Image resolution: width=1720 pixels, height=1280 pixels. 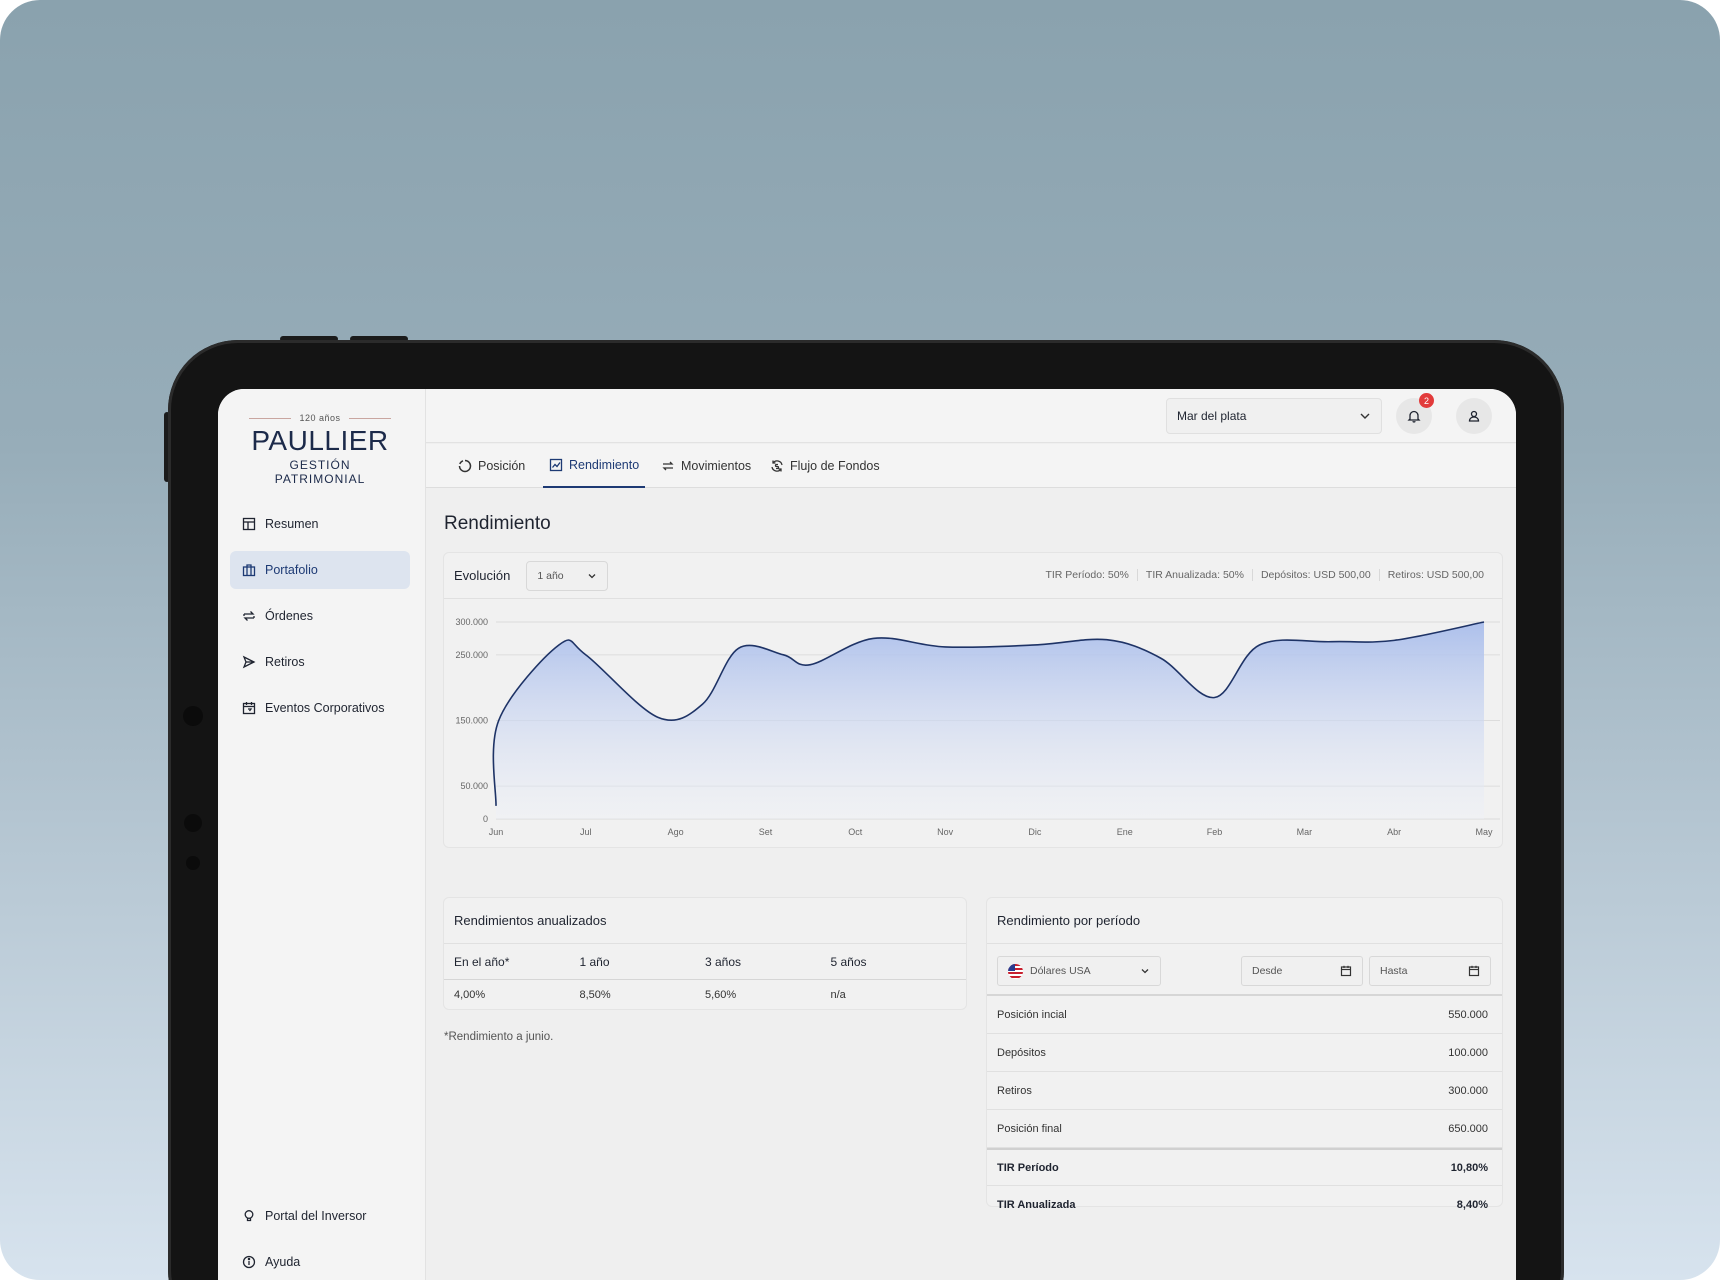 I want to click on y-tick-label: 0, so click(x=485, y=819).